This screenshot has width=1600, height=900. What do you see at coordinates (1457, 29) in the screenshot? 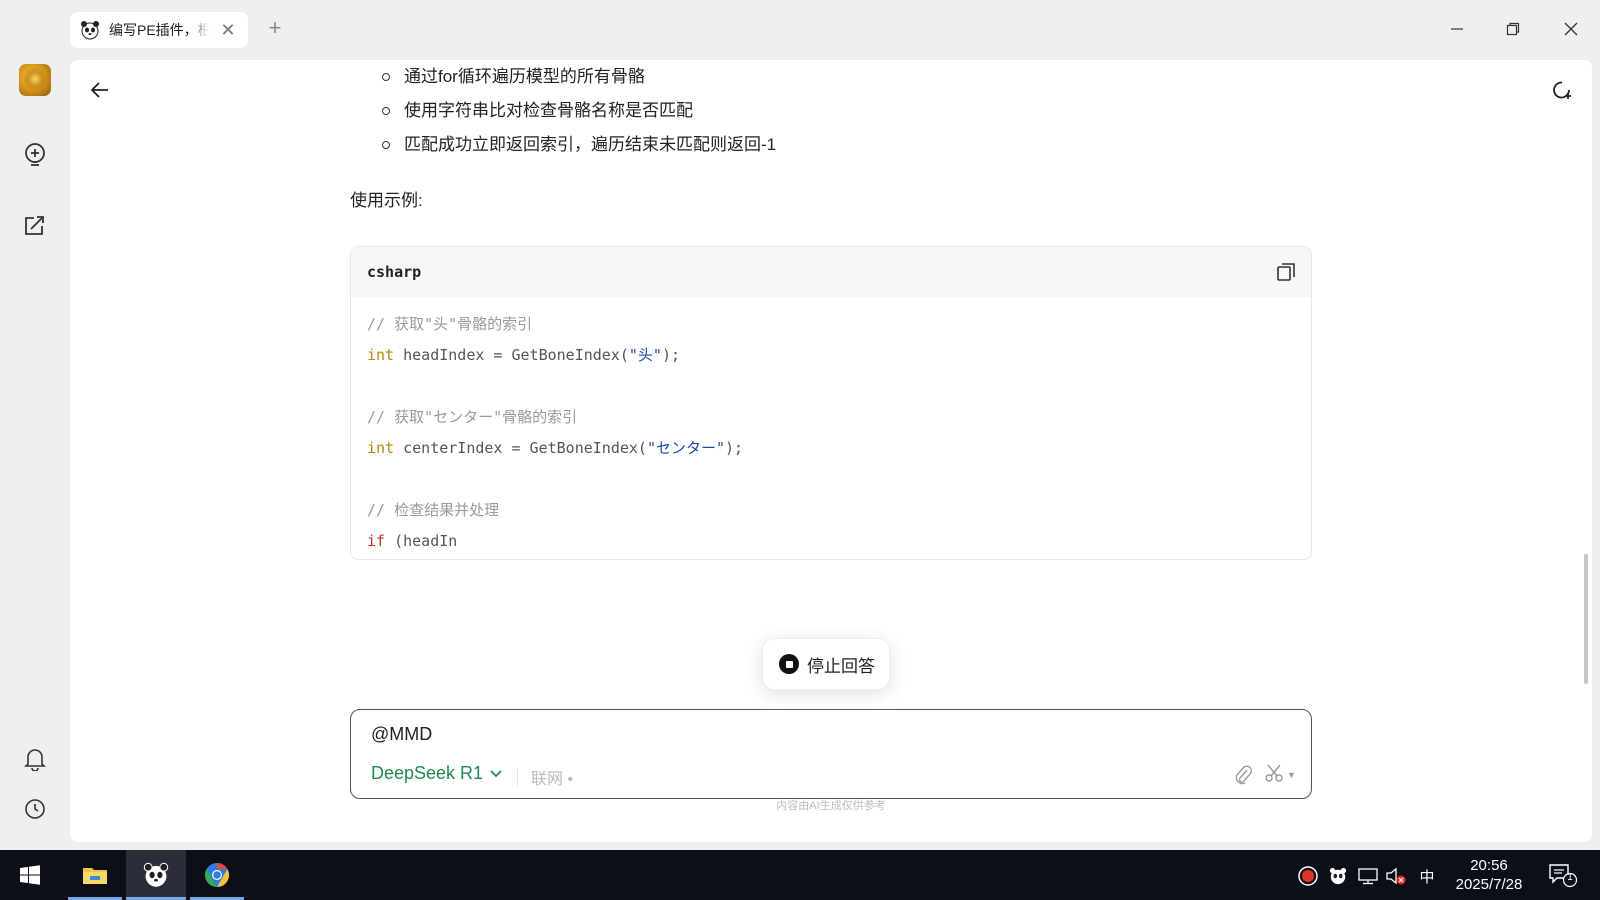
I see `minimize-button` at bounding box center [1457, 29].